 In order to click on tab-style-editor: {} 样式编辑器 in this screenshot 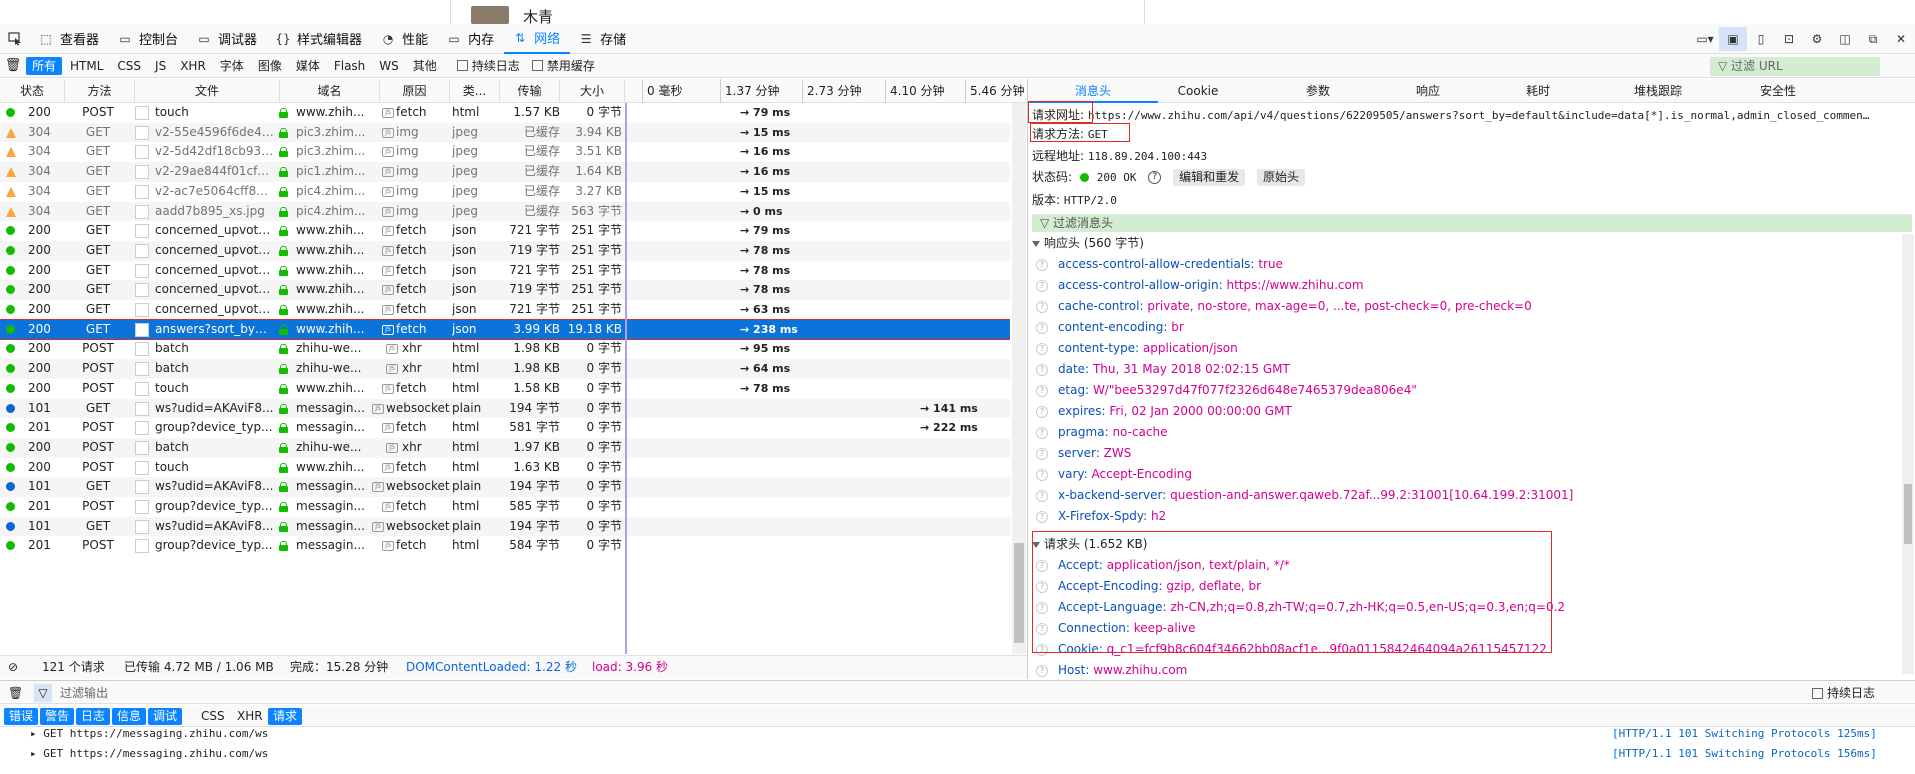, I will do `click(319, 39)`.